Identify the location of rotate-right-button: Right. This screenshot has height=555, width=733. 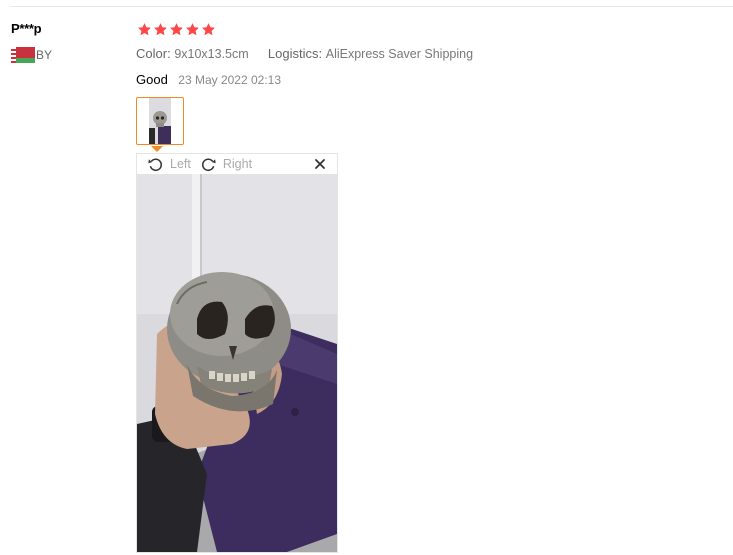
(226, 164).